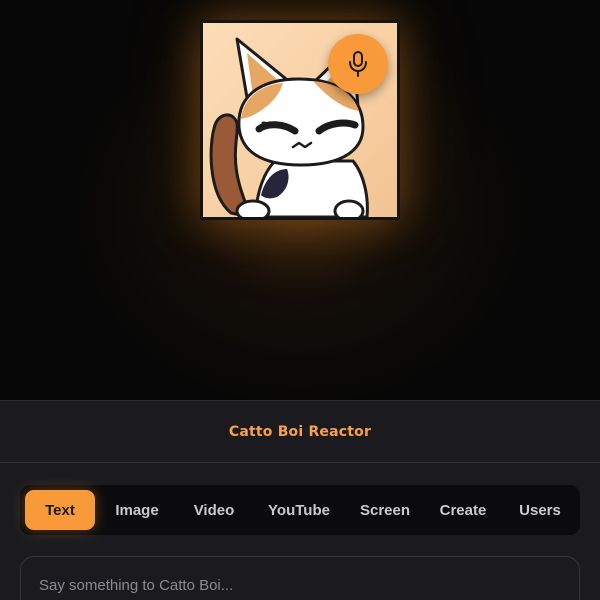  I want to click on tab-label: Text, so click(60, 510).